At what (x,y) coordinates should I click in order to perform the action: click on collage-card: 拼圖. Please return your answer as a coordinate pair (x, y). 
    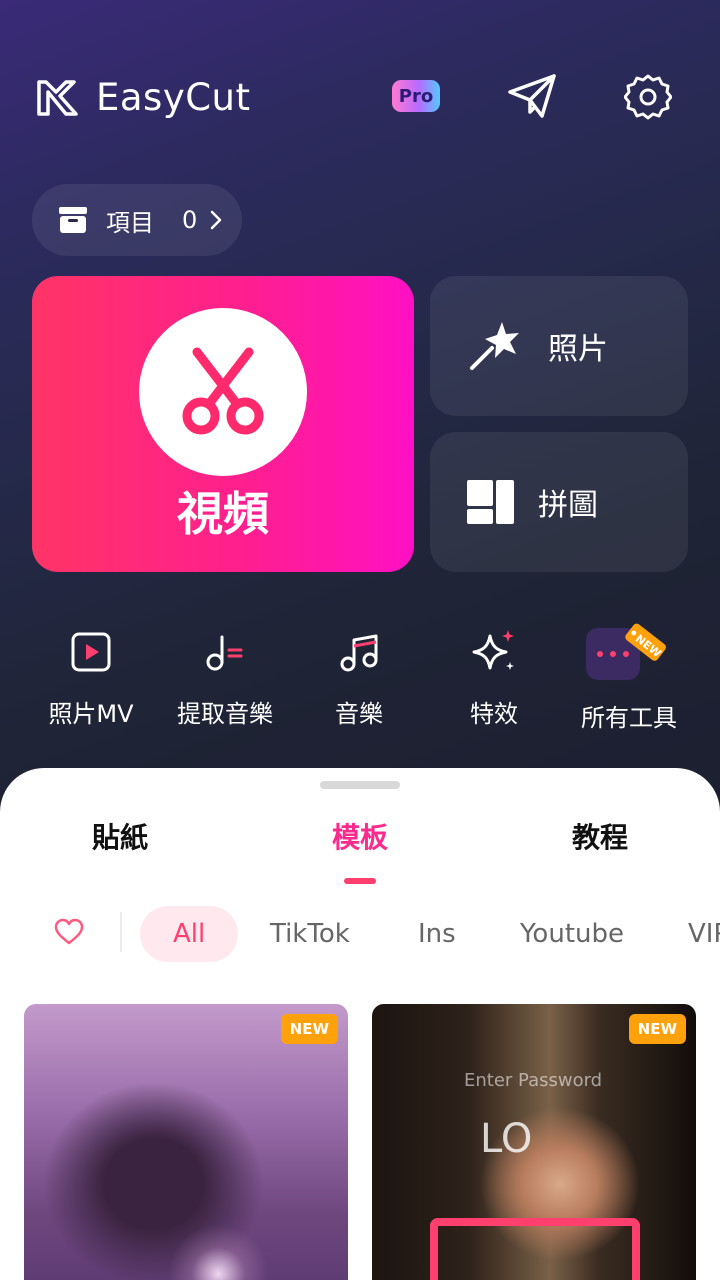
    Looking at the image, I should click on (559, 502).